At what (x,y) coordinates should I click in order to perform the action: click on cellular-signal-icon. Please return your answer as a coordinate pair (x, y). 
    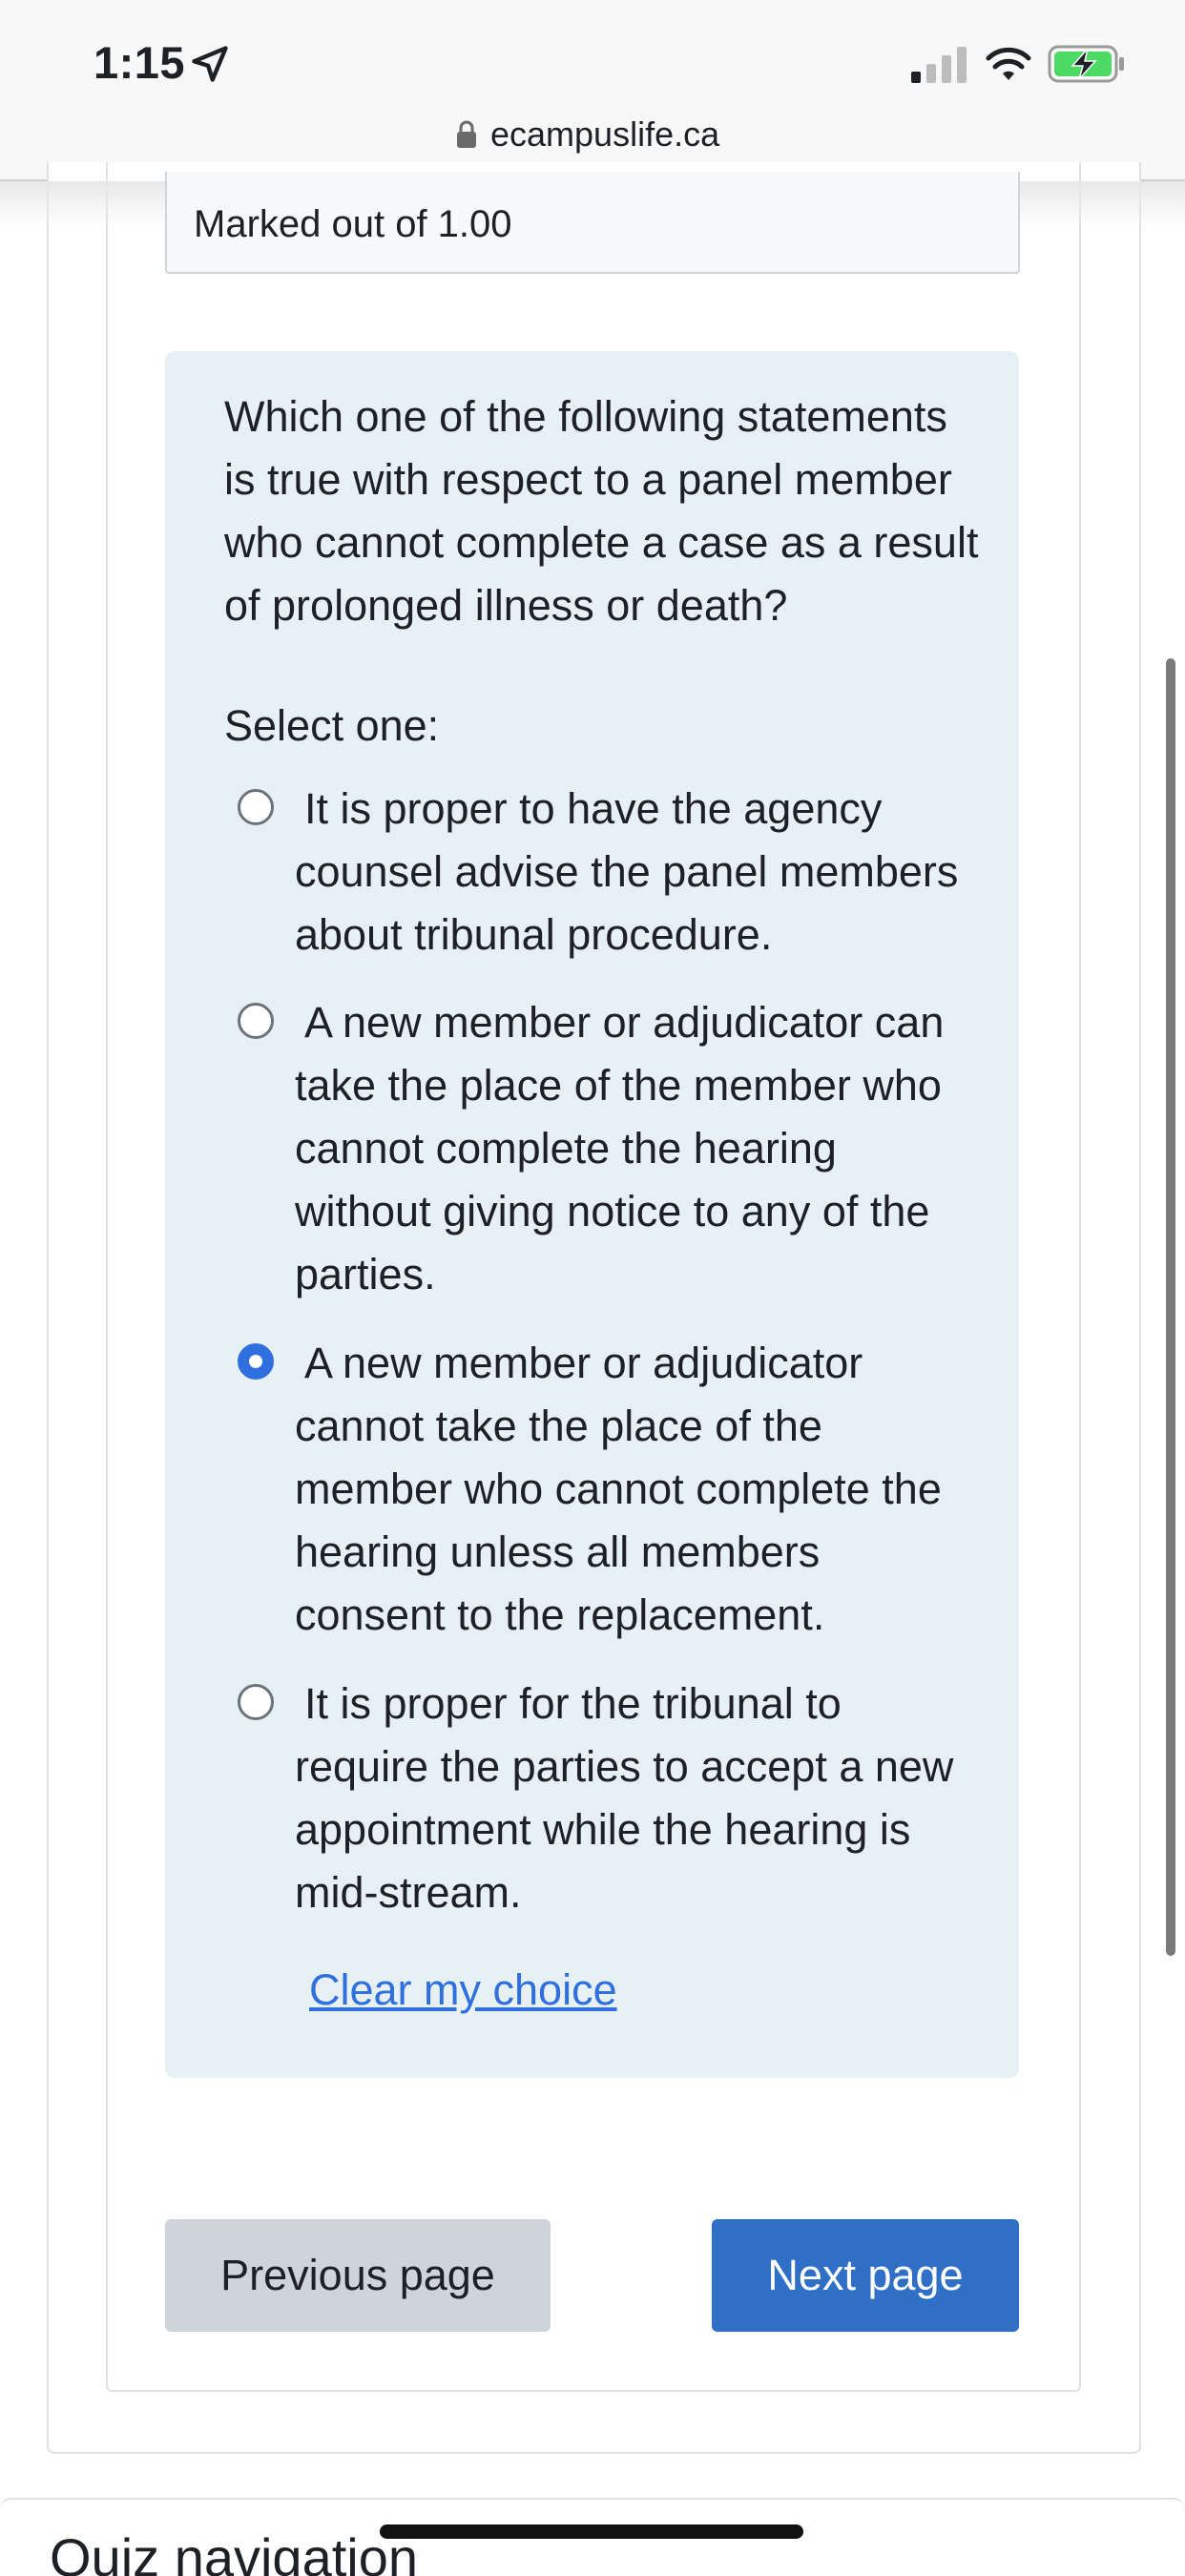
    Looking at the image, I should click on (939, 65).